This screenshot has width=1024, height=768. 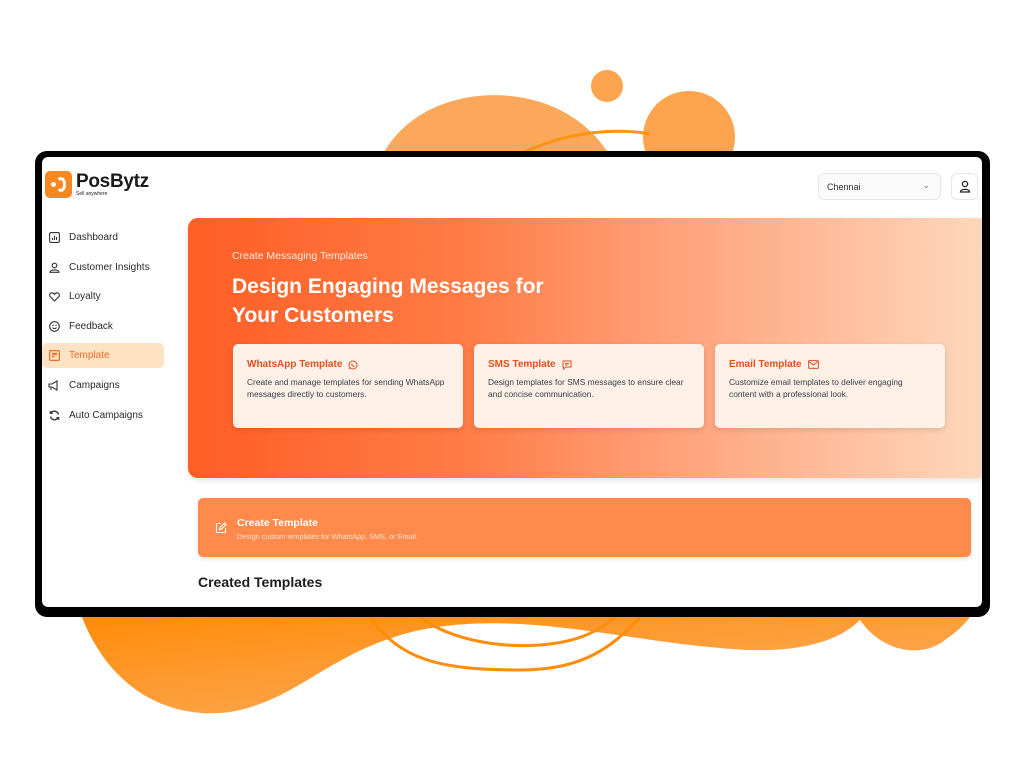 I want to click on sidebar-item-label: Customer Insights, so click(x=109, y=267).